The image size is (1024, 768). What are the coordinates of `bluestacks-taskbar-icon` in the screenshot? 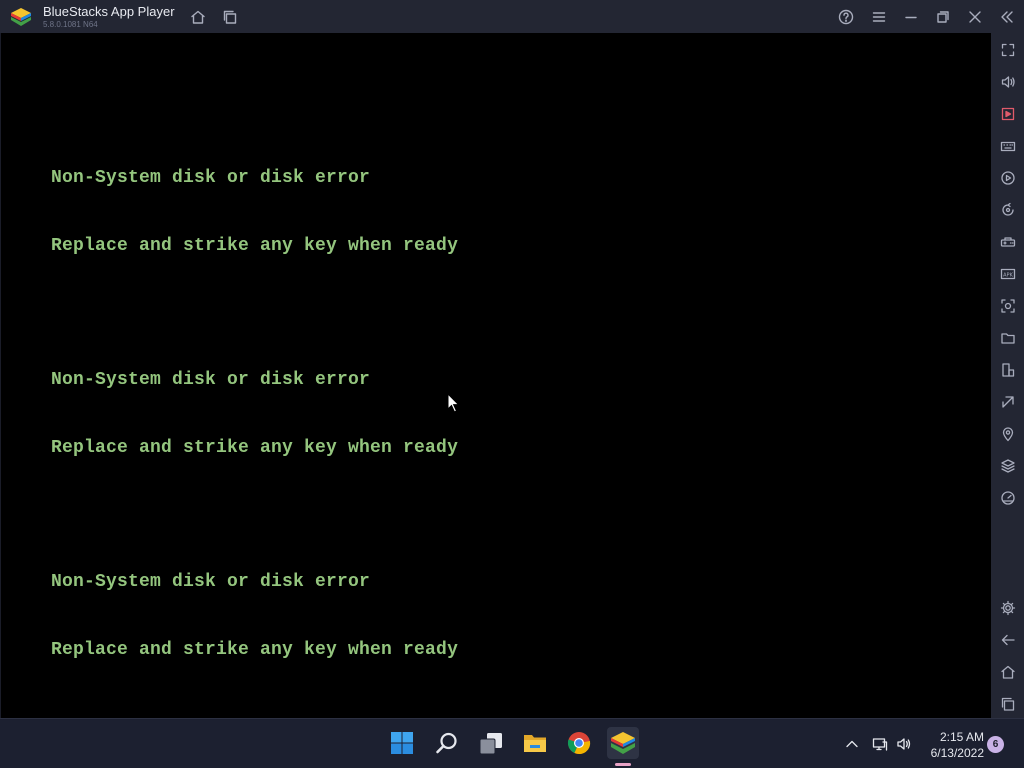 It's located at (623, 743).